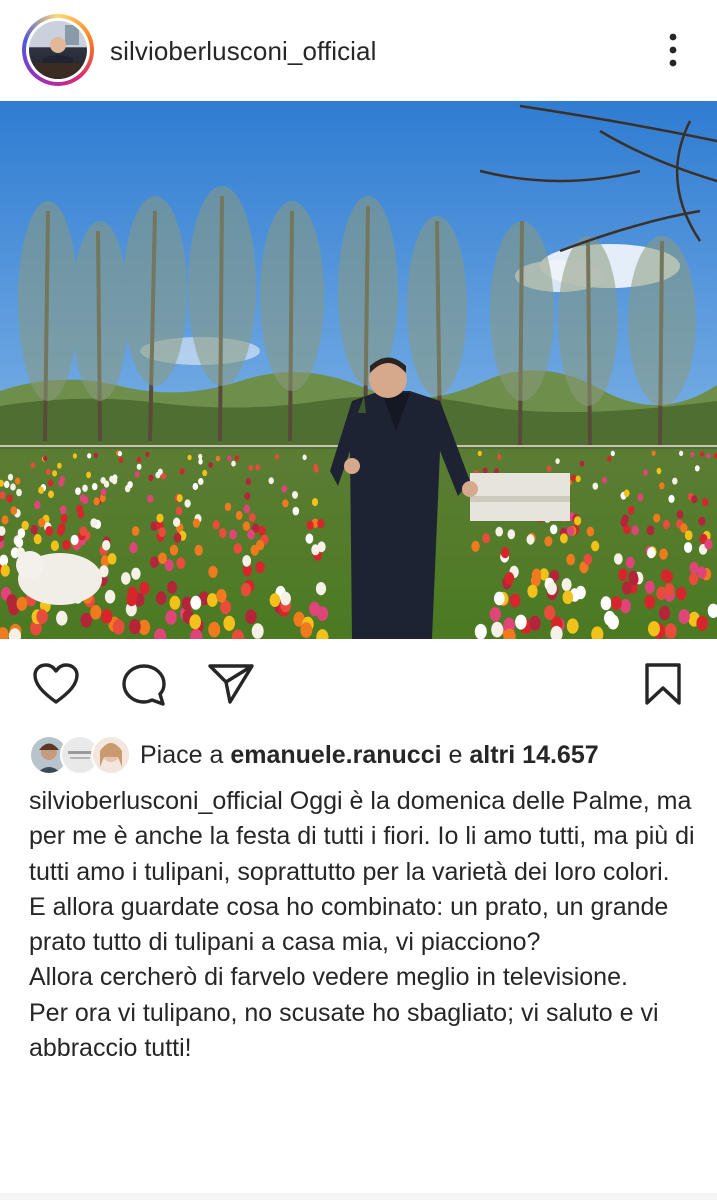  Describe the element at coordinates (231, 686) in the screenshot. I see `send-icon` at that location.